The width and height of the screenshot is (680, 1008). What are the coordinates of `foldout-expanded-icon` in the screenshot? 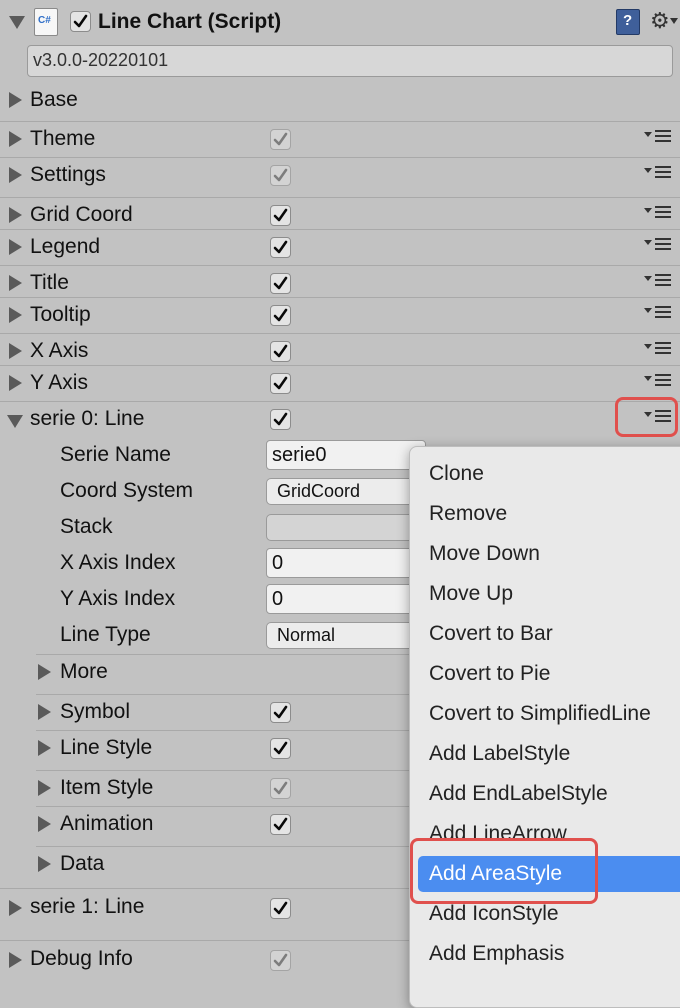 It's located at (15, 421).